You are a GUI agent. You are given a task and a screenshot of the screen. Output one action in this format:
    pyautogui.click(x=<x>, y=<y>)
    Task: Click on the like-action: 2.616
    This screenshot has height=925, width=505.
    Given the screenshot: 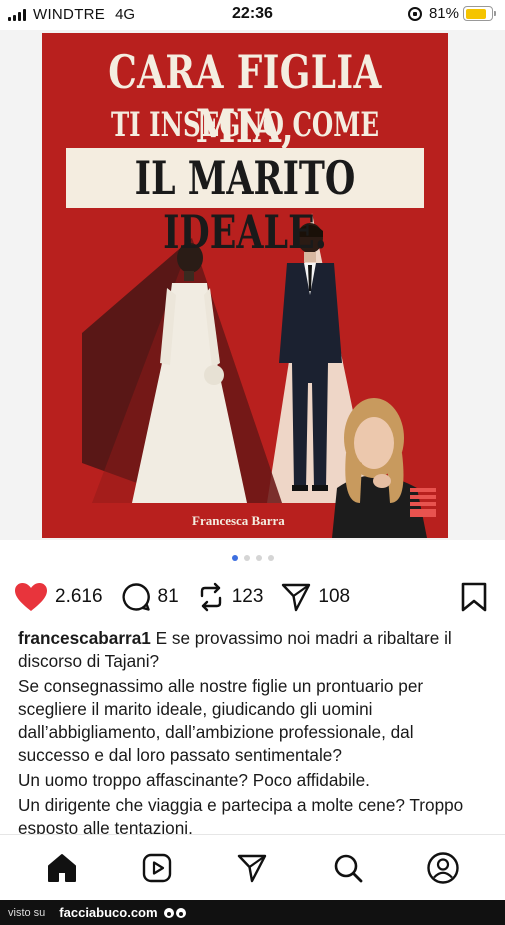 What is the action you would take?
    pyautogui.click(x=58, y=597)
    